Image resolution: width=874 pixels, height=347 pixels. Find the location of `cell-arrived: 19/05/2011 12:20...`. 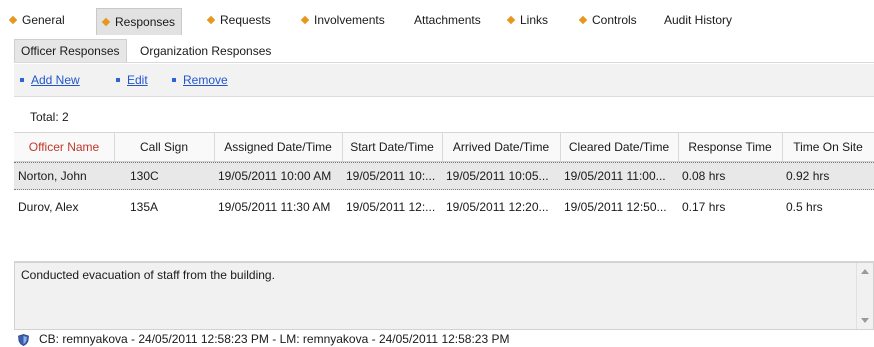

cell-arrived: 19/05/2011 12:20... is located at coordinates (497, 207).